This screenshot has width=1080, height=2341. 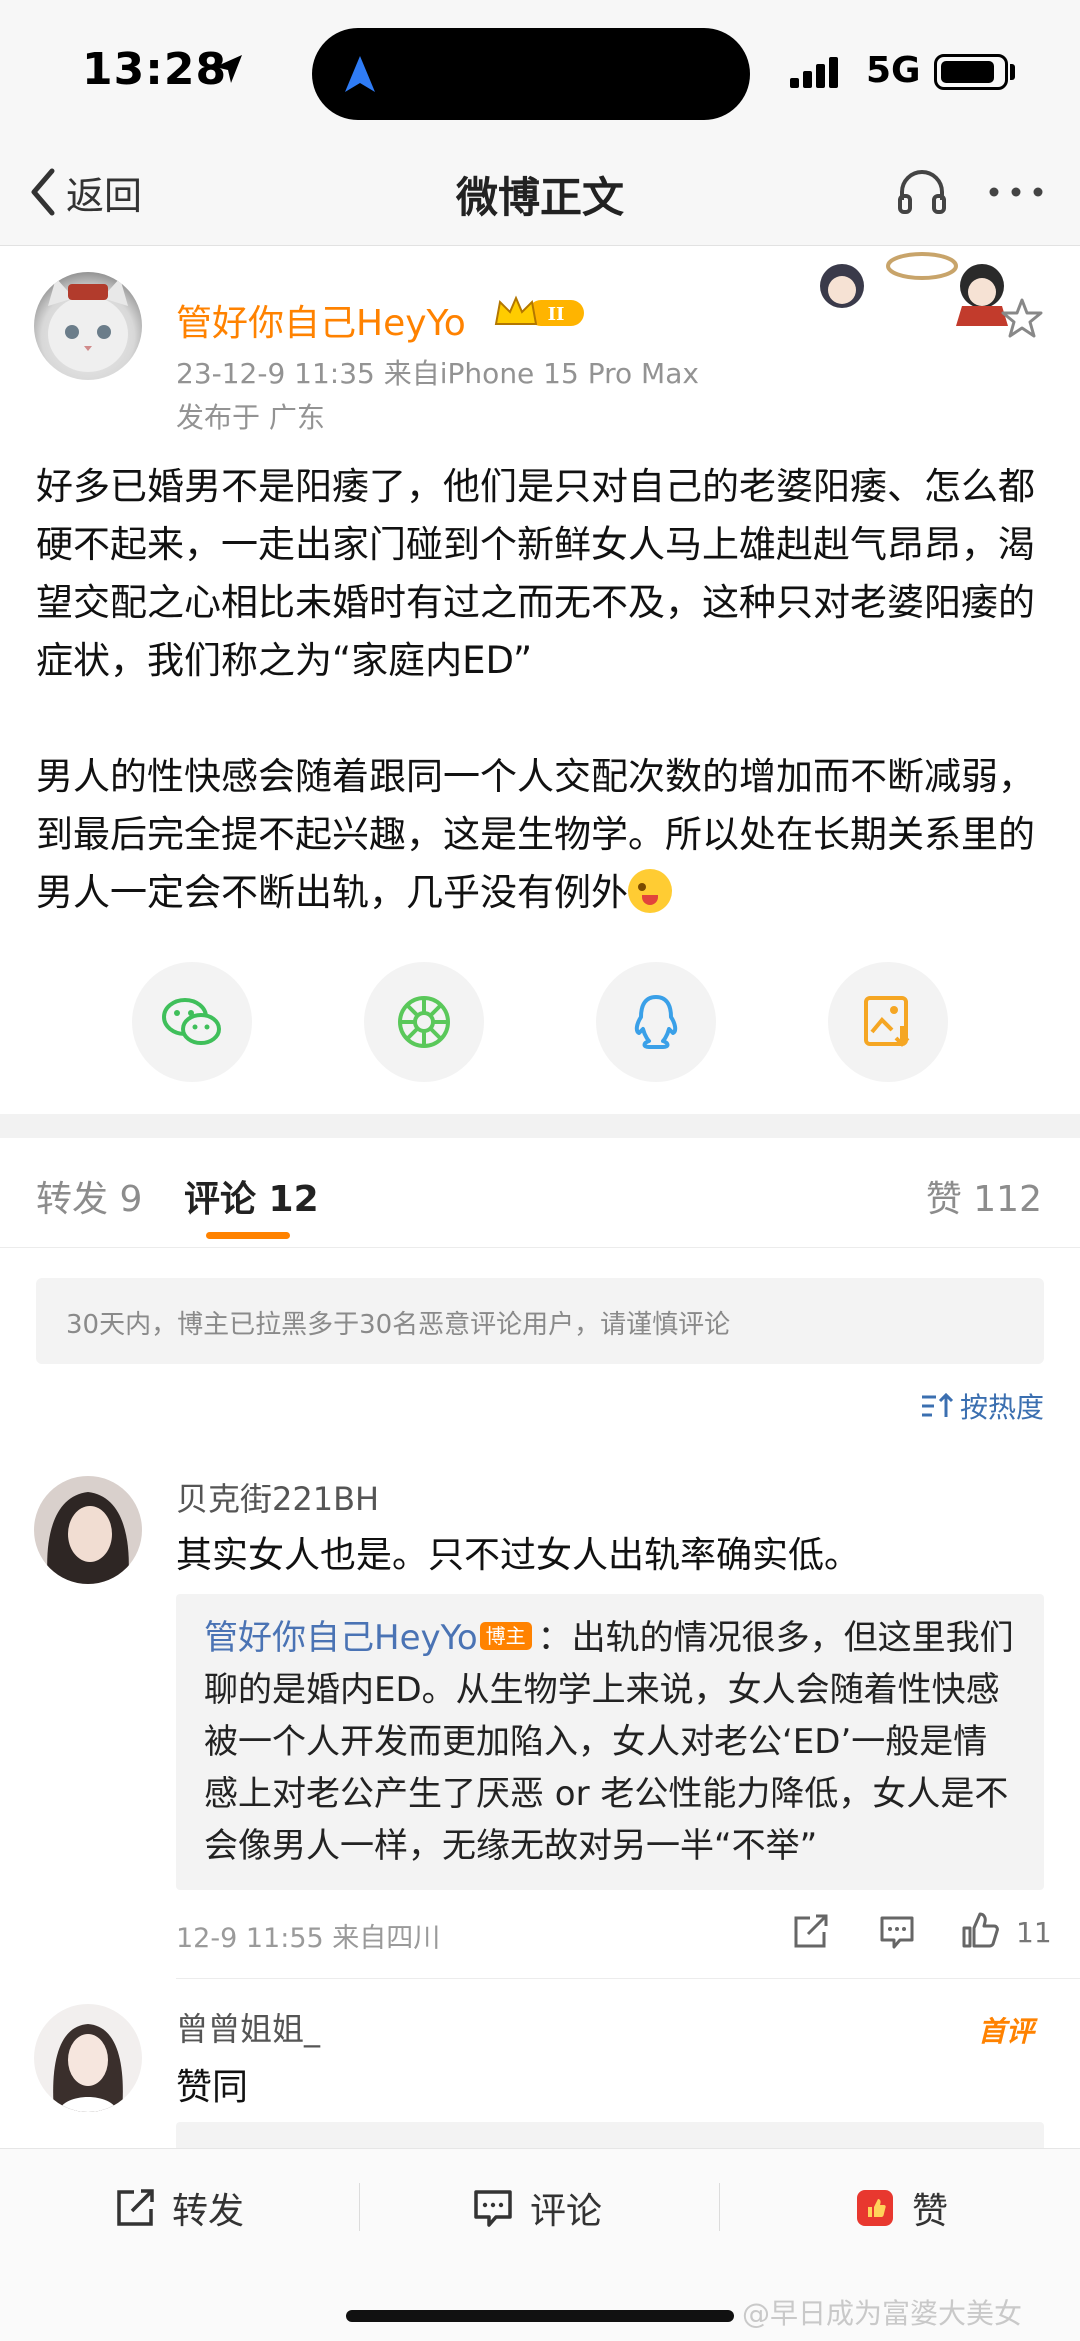 What do you see at coordinates (922, 192) in the screenshot?
I see `headphones-icon` at bounding box center [922, 192].